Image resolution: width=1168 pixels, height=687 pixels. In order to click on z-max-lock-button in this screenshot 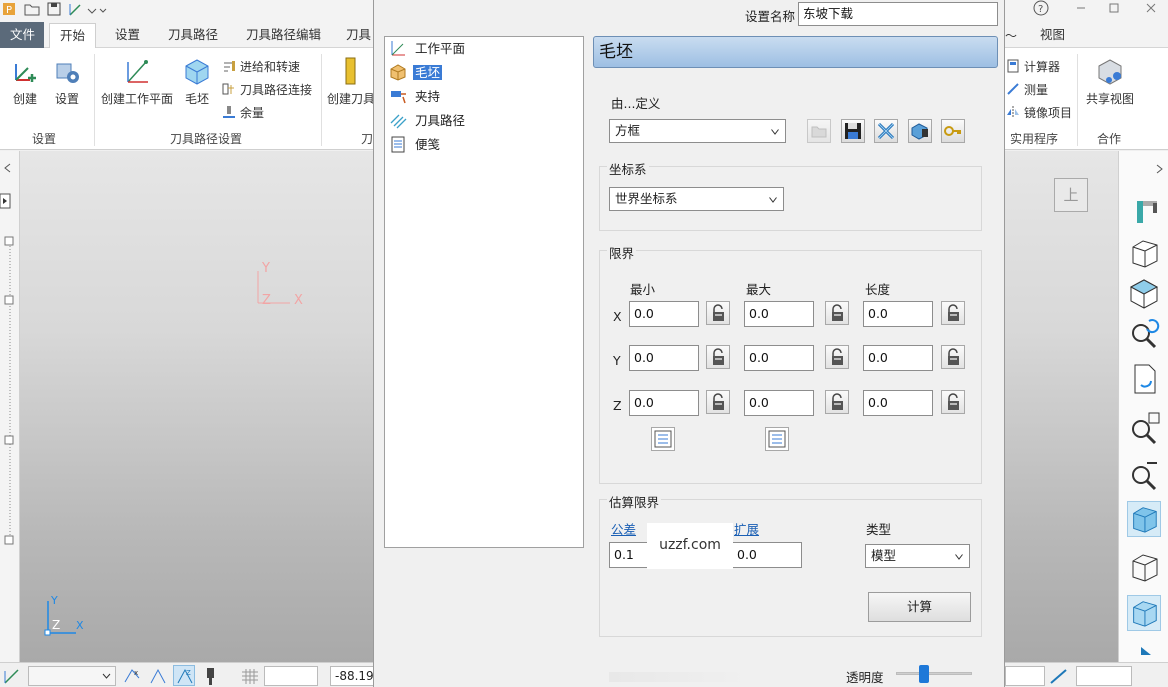, I will do `click(837, 402)`.